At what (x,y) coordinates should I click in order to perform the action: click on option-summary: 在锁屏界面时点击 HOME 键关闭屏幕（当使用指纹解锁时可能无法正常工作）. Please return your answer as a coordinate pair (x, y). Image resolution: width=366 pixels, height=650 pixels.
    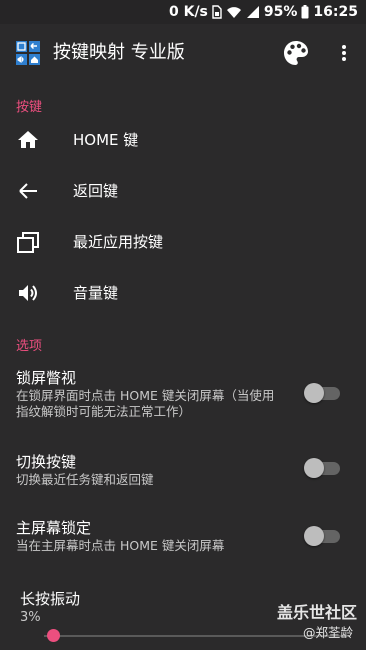
    Looking at the image, I should click on (145, 403).